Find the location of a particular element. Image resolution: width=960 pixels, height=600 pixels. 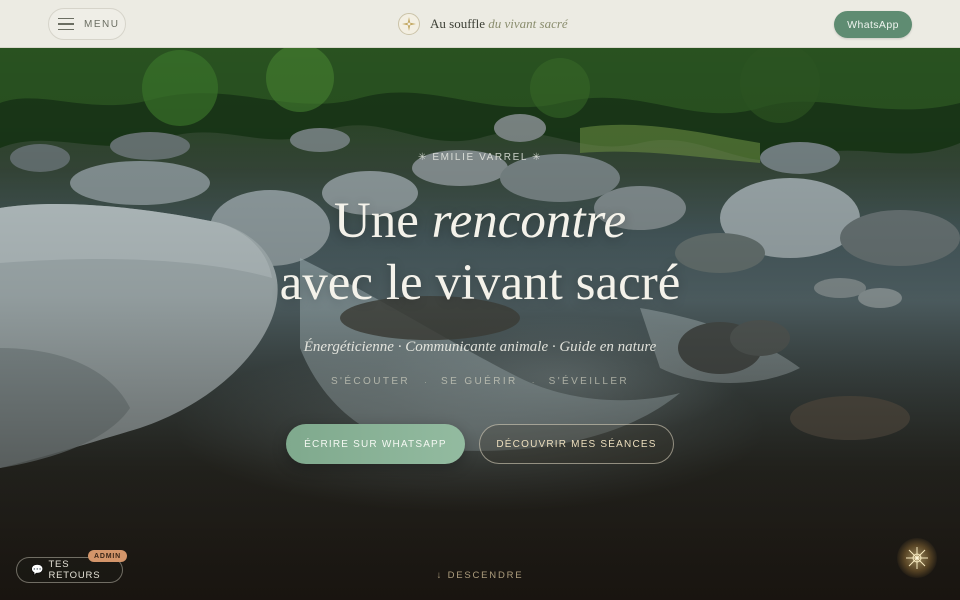

brand-logo-link: Au souffle du vivant sacré is located at coordinates (483, 24).